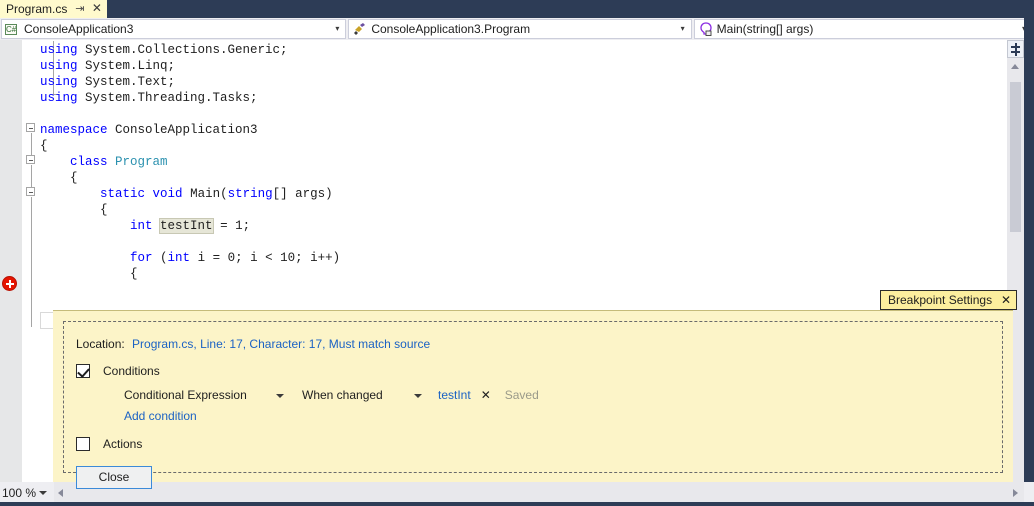 The width and height of the screenshot is (1034, 506). Describe the element at coordinates (940, 300) in the screenshot. I see `breakpoint-settings-title: Breakpoint Settings` at that location.